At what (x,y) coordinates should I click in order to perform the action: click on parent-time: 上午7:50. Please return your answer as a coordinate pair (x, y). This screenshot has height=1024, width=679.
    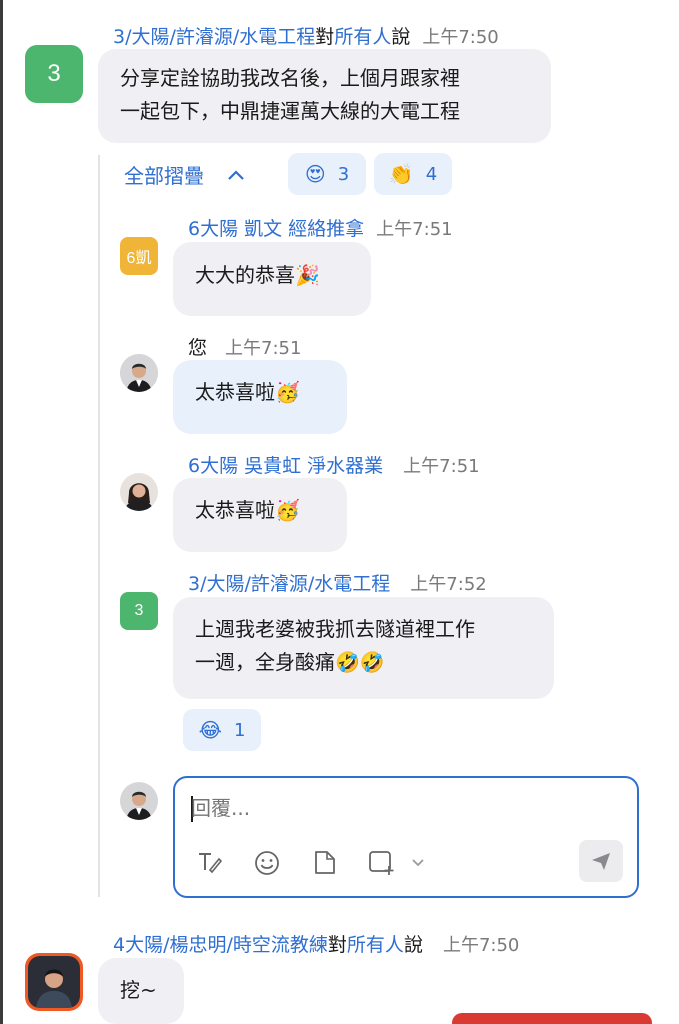
    Looking at the image, I should click on (460, 37).